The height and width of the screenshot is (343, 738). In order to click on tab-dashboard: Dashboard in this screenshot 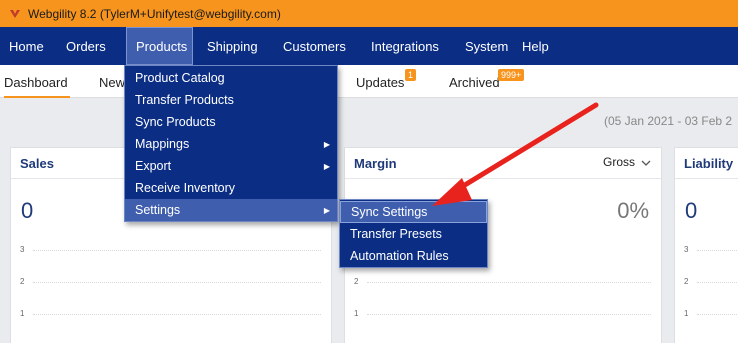, I will do `click(37, 86)`.